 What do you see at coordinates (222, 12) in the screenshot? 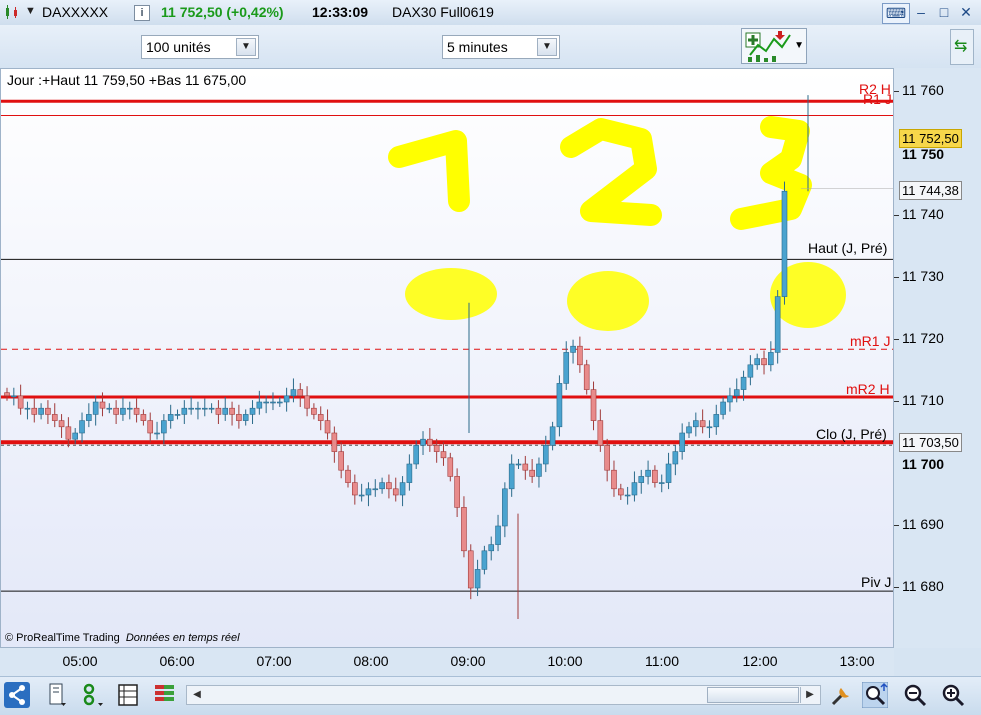
I see `price-change: 11 752,50 (+0,42%)` at bounding box center [222, 12].